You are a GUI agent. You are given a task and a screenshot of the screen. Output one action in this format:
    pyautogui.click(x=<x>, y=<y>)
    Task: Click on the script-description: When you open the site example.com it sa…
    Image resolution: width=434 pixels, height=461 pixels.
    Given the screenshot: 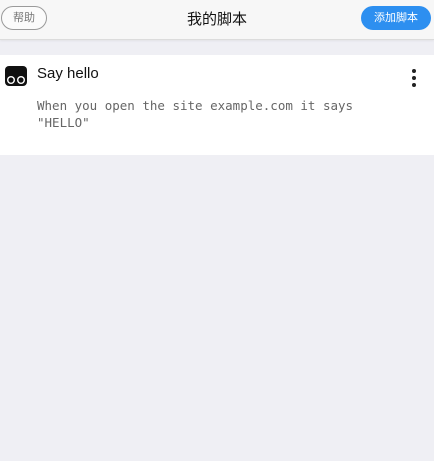 What is the action you would take?
    pyautogui.click(x=195, y=114)
    